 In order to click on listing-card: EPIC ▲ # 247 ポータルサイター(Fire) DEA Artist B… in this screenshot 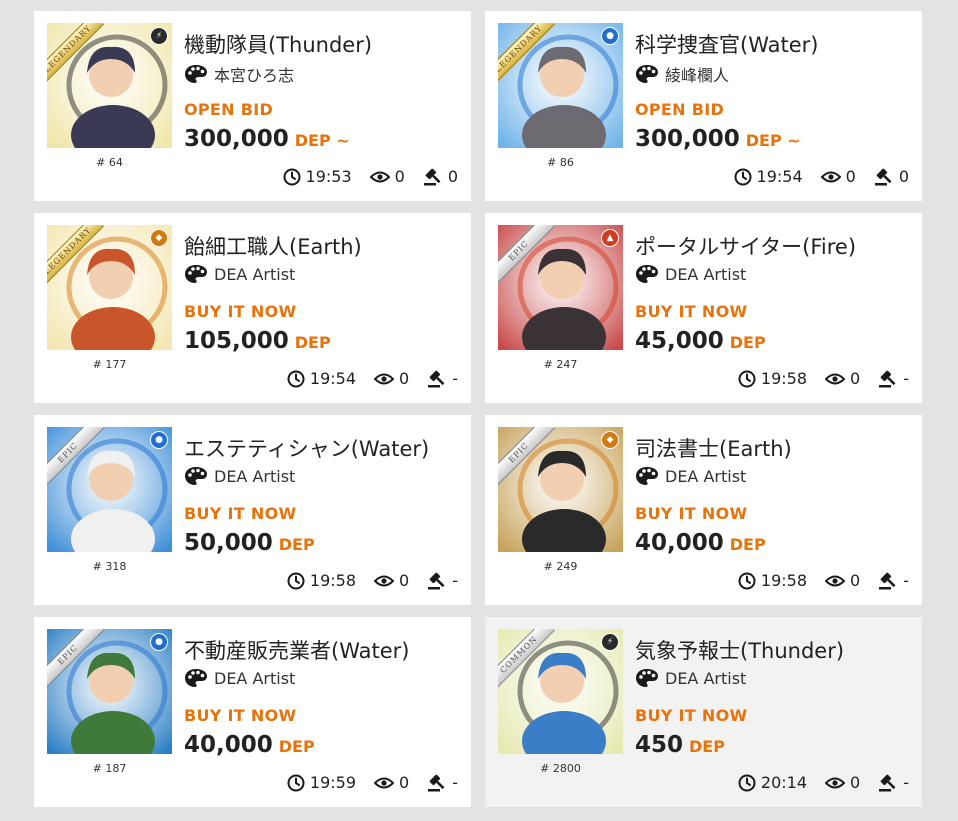, I will do `click(703, 308)`.